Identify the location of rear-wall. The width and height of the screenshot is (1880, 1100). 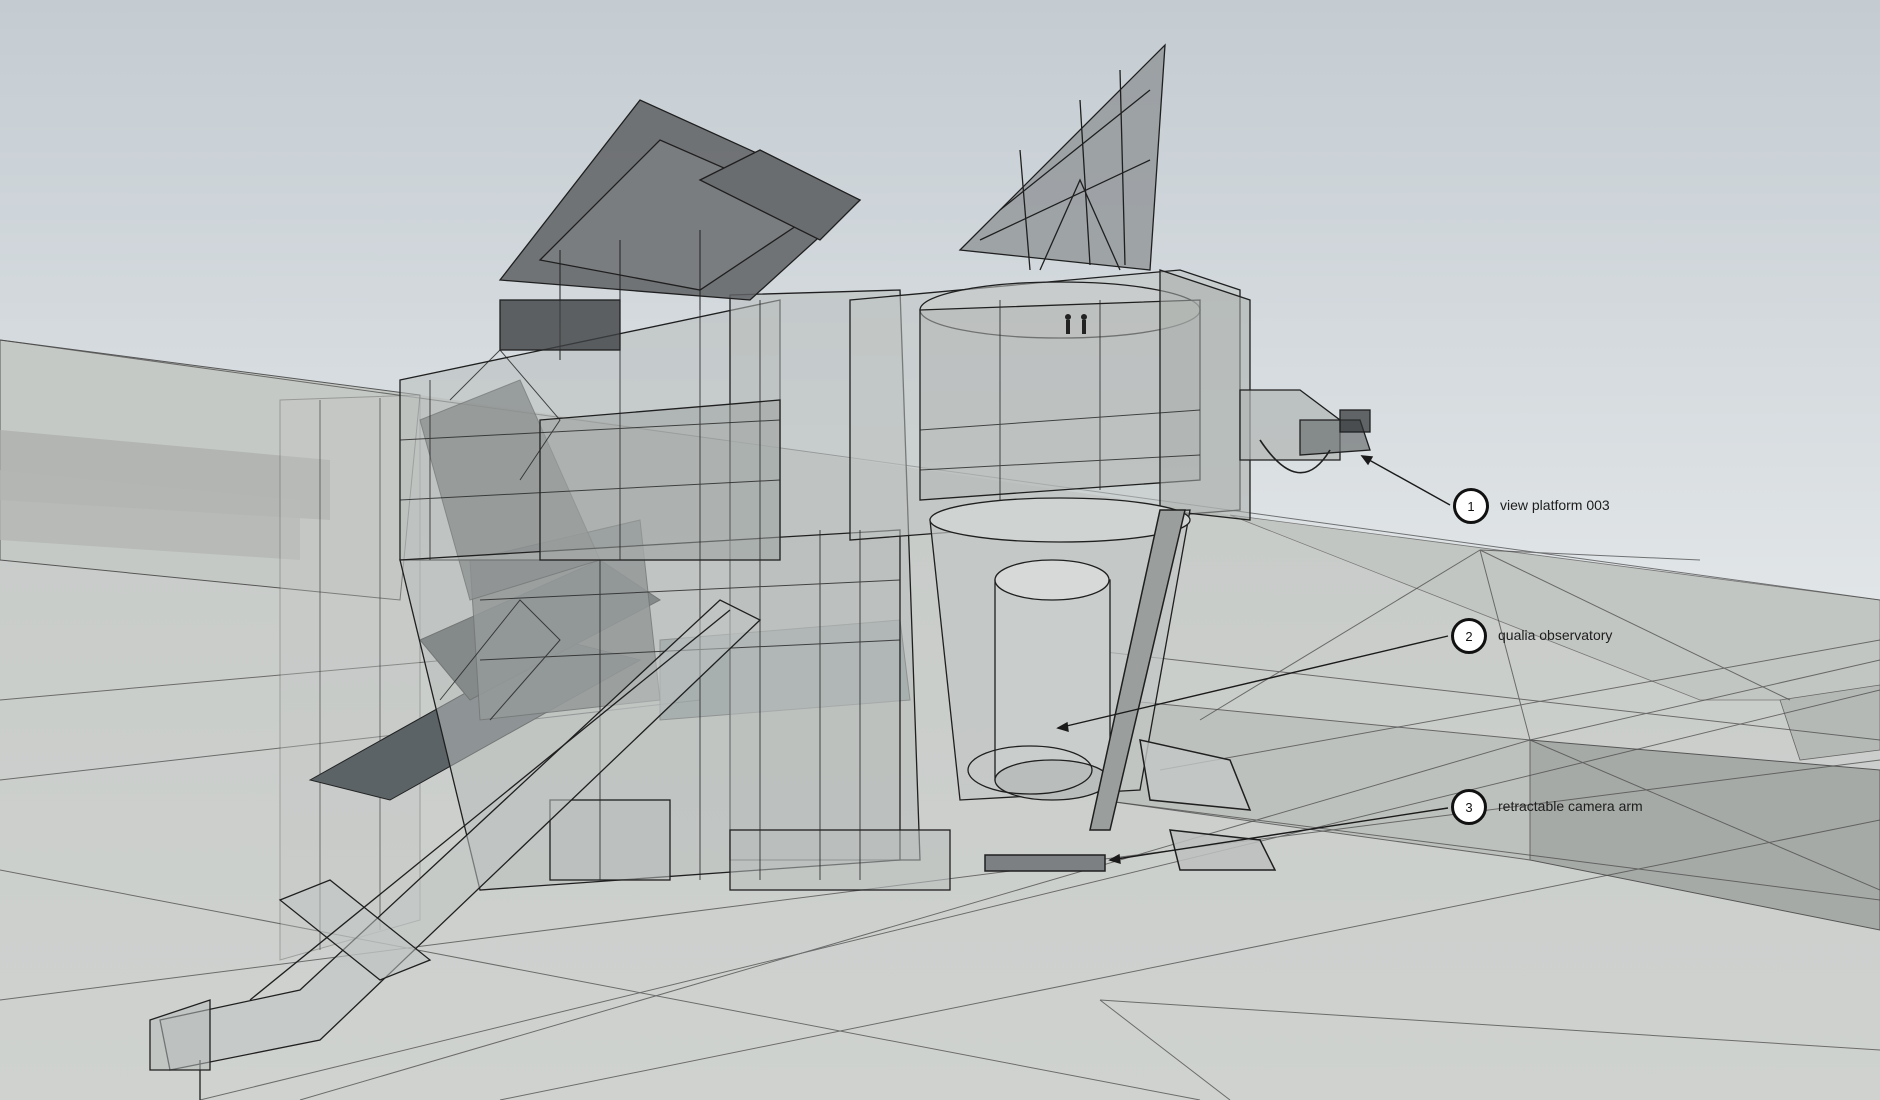
(350, 677).